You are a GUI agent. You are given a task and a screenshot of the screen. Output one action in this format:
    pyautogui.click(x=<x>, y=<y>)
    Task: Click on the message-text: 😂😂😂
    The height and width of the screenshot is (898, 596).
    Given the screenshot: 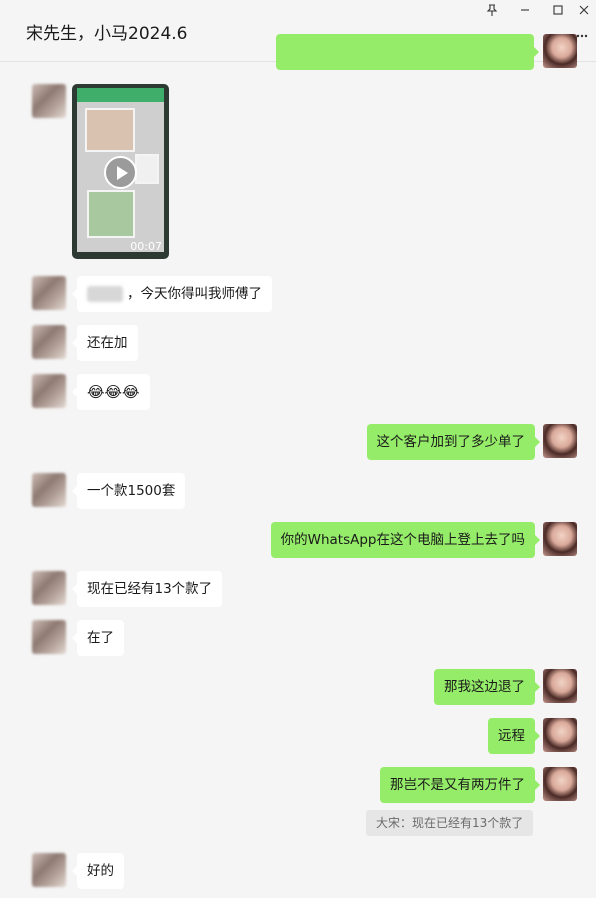 What is the action you would take?
    pyautogui.click(x=113, y=392)
    